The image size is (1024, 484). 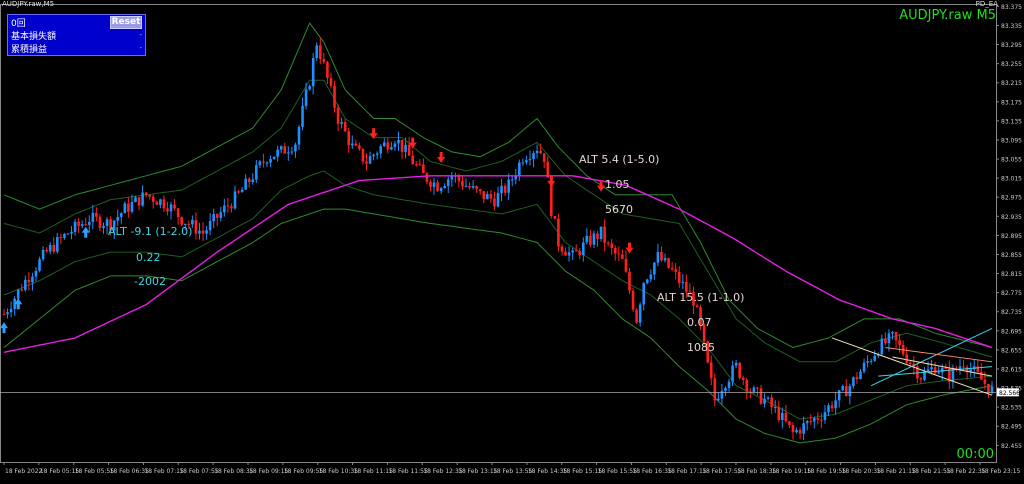 What do you see at coordinates (619, 209) in the screenshot?
I see `alt2-value: 5670` at bounding box center [619, 209].